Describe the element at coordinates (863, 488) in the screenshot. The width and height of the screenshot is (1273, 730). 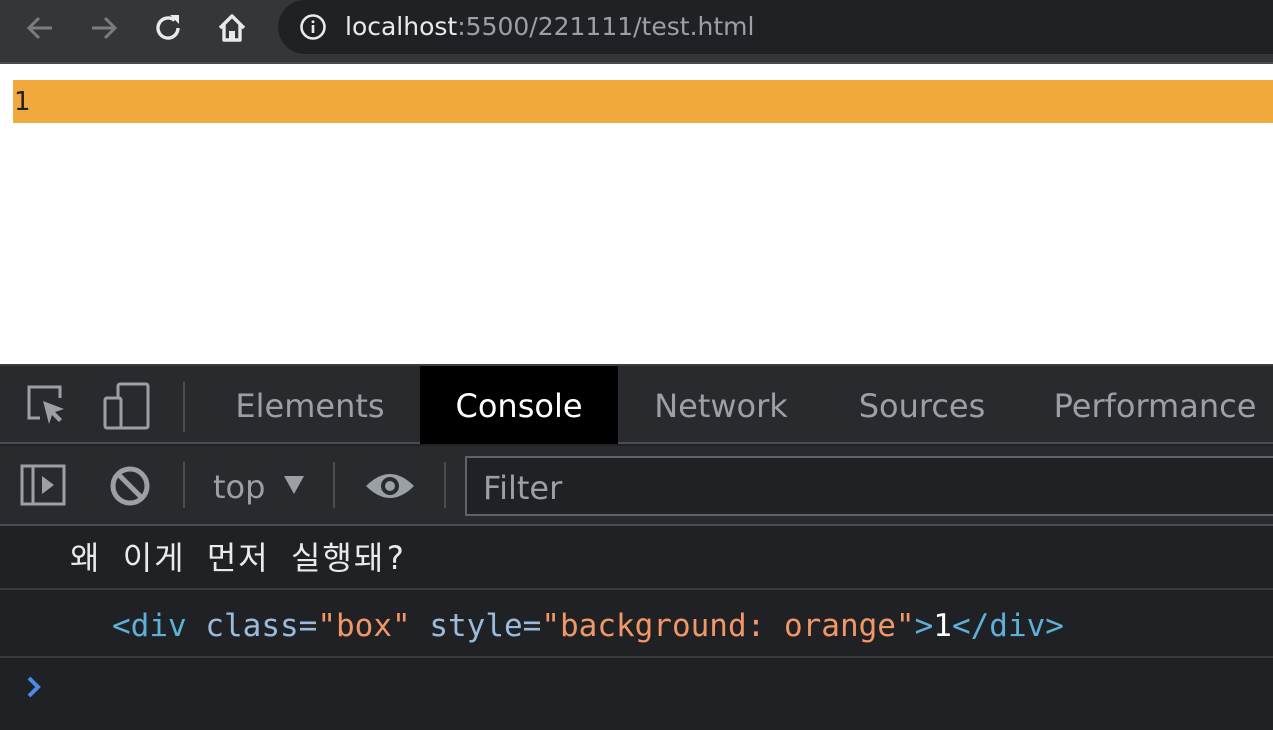
I see `filter-input` at that location.